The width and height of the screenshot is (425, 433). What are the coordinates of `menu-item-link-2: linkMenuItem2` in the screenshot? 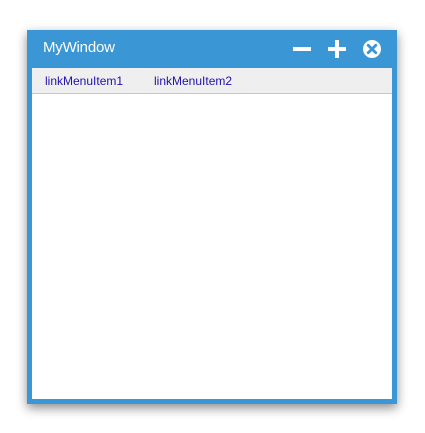 It's located at (193, 81).